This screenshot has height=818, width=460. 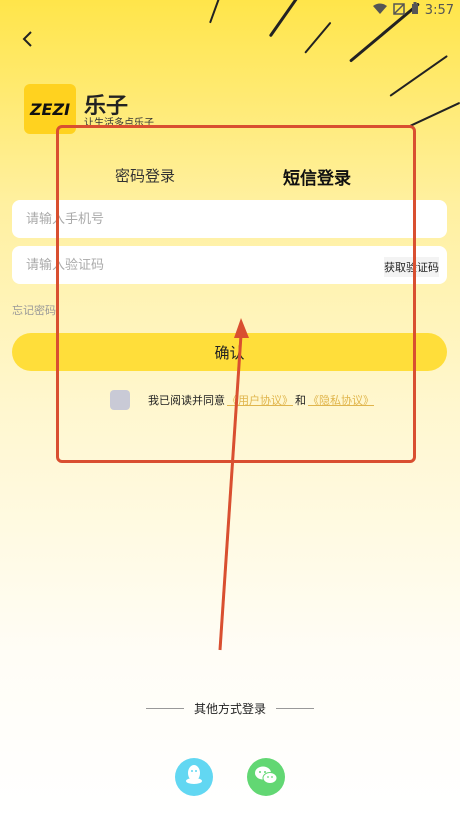 I want to click on phone-input, so click(x=176, y=219).